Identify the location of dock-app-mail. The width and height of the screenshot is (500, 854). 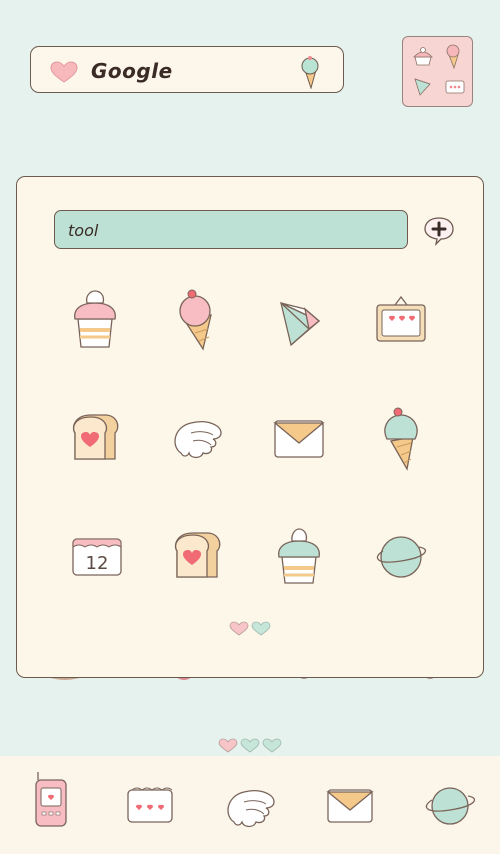
(350, 808).